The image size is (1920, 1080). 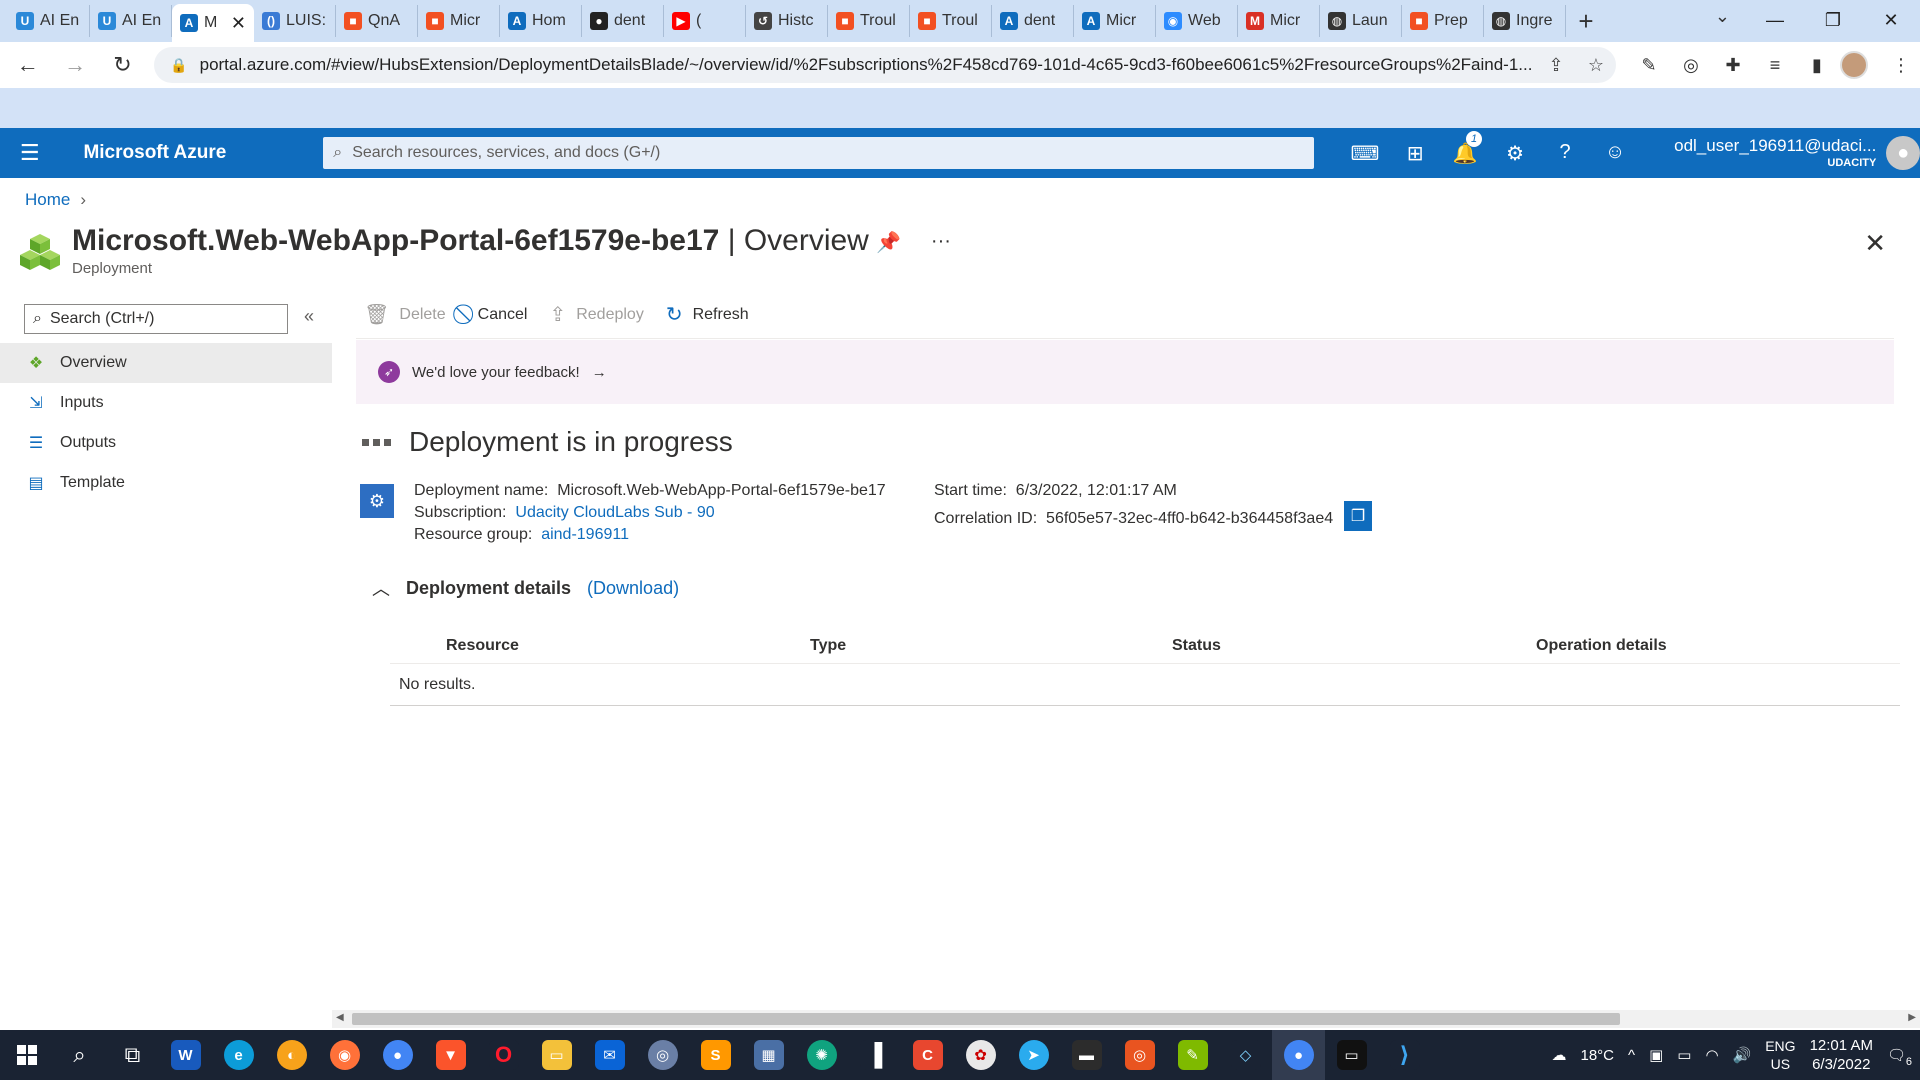 I want to click on browser-tab: ▶(, so click(x=705, y=21).